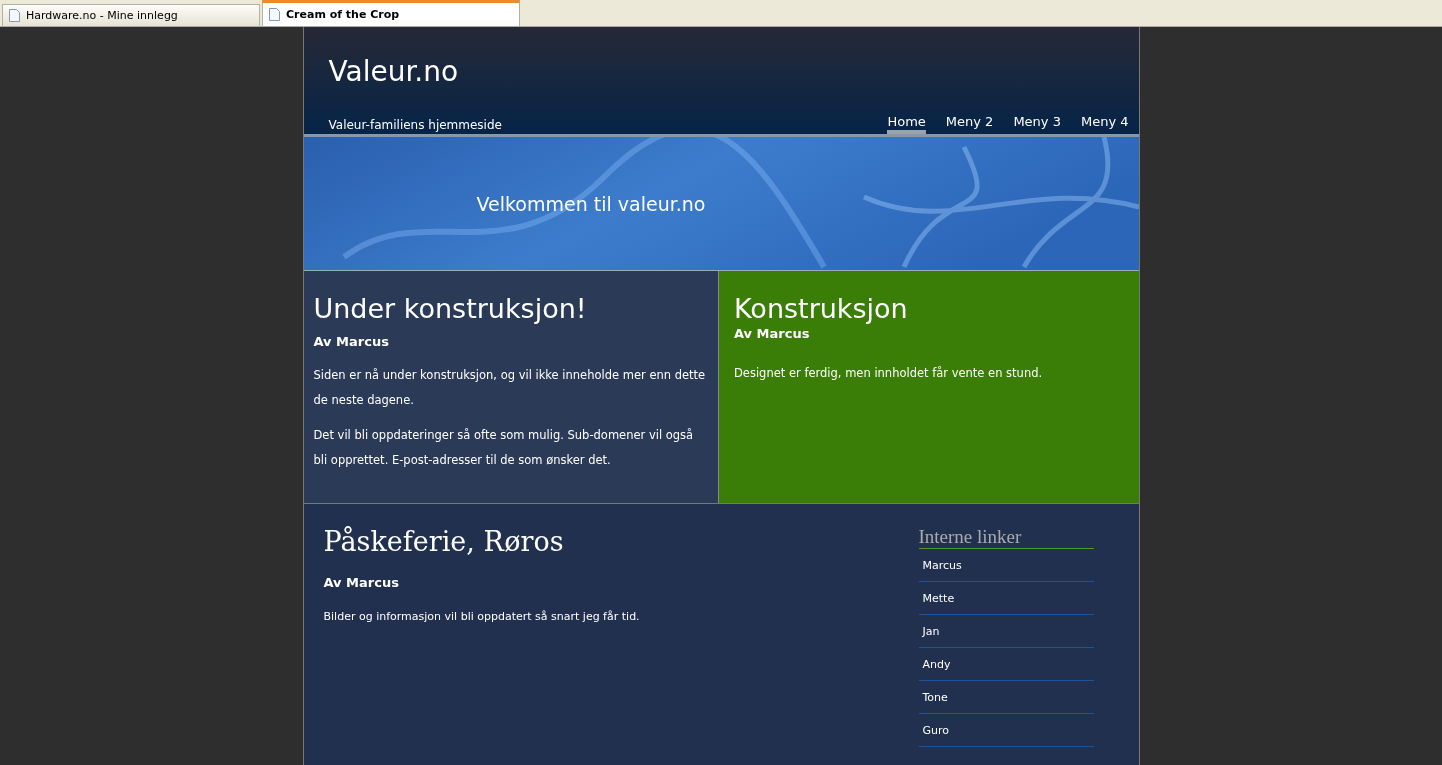 This screenshot has height=765, width=1442. What do you see at coordinates (415, 126) in the screenshot?
I see `tagline: Valeur-familiens hjemmeside` at bounding box center [415, 126].